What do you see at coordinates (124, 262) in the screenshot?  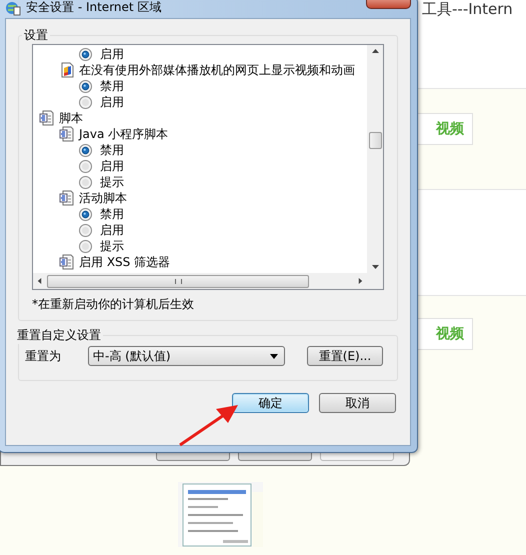 I see `setting-label: 启用 XSS 筛选器` at bounding box center [124, 262].